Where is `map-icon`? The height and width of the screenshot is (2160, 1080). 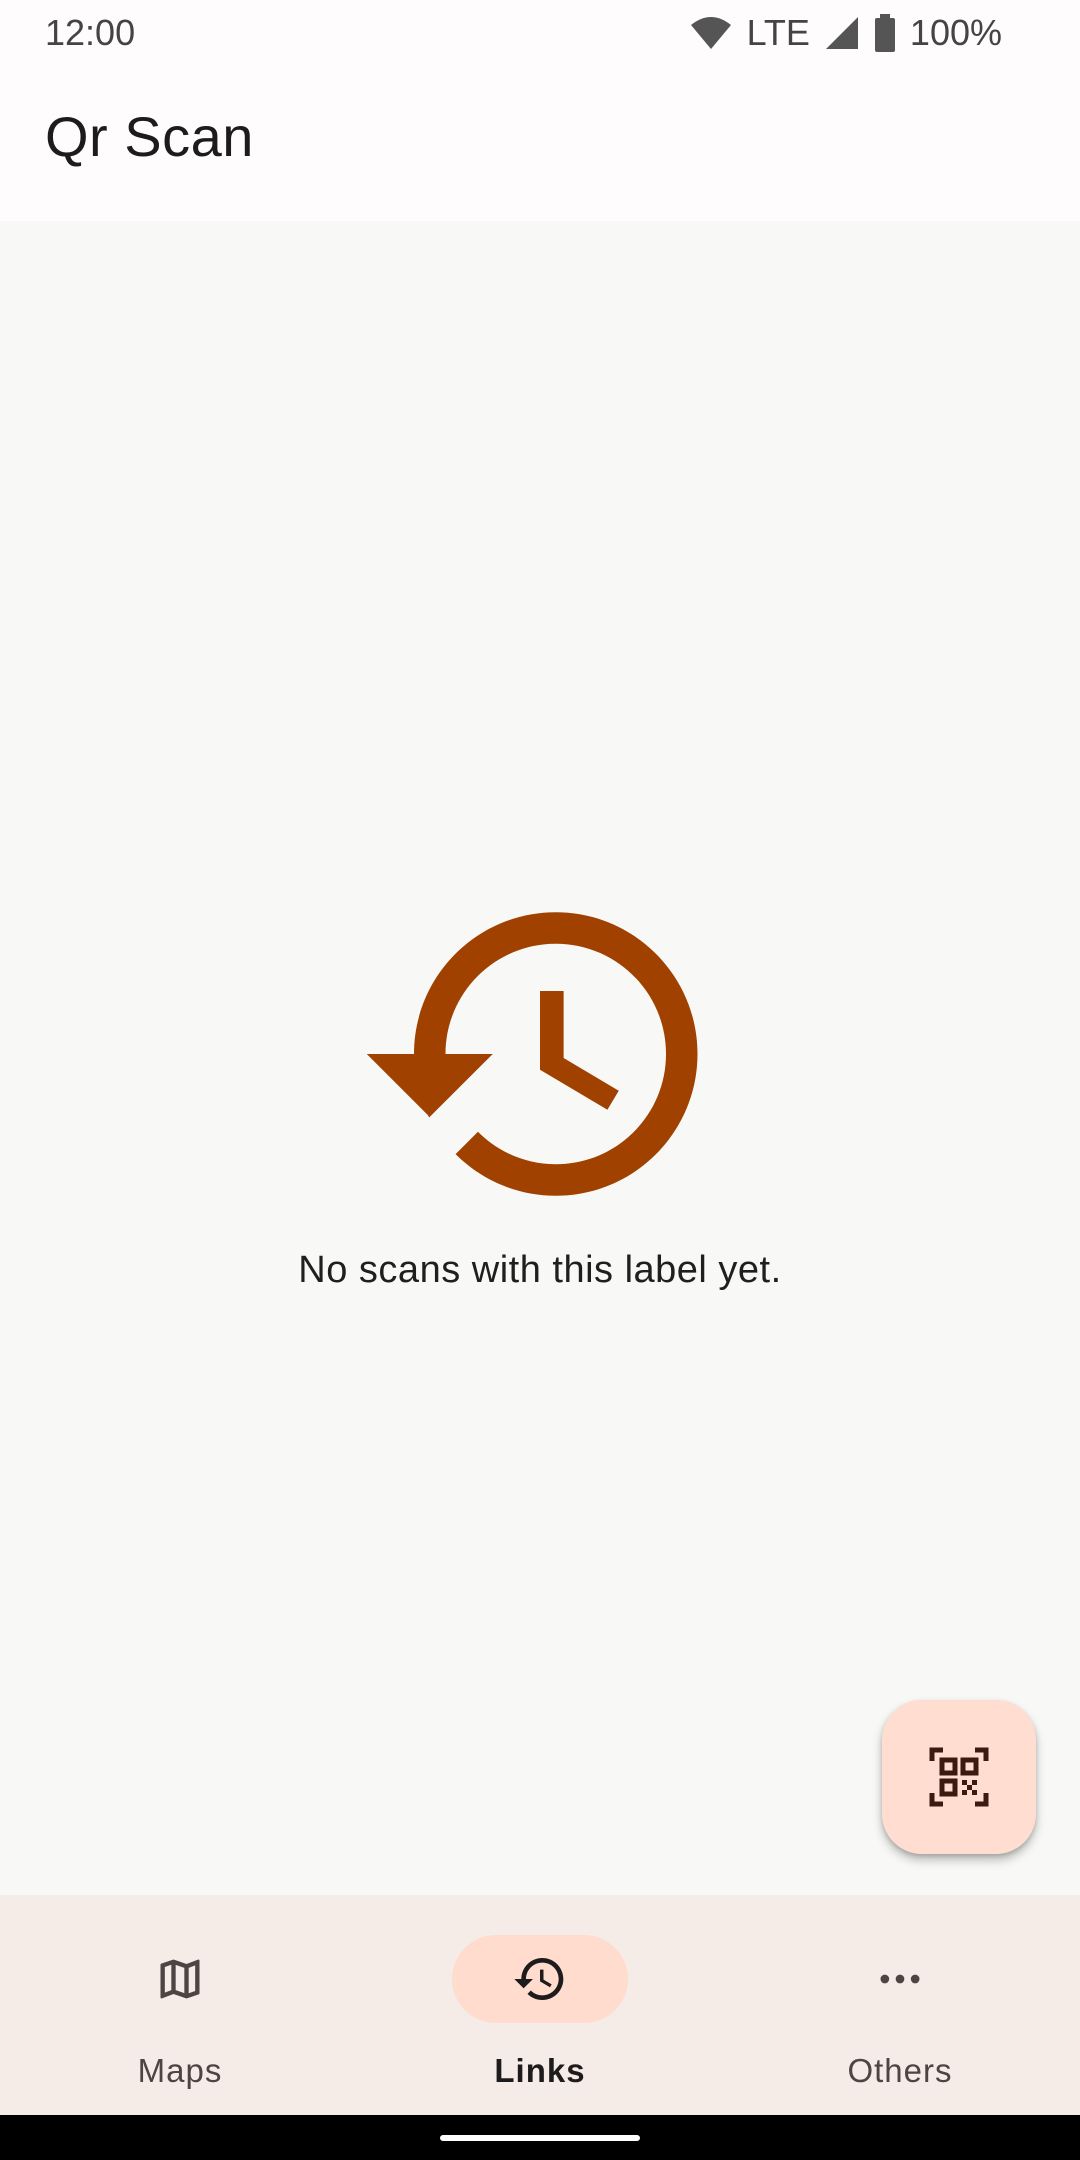 map-icon is located at coordinates (180, 1979).